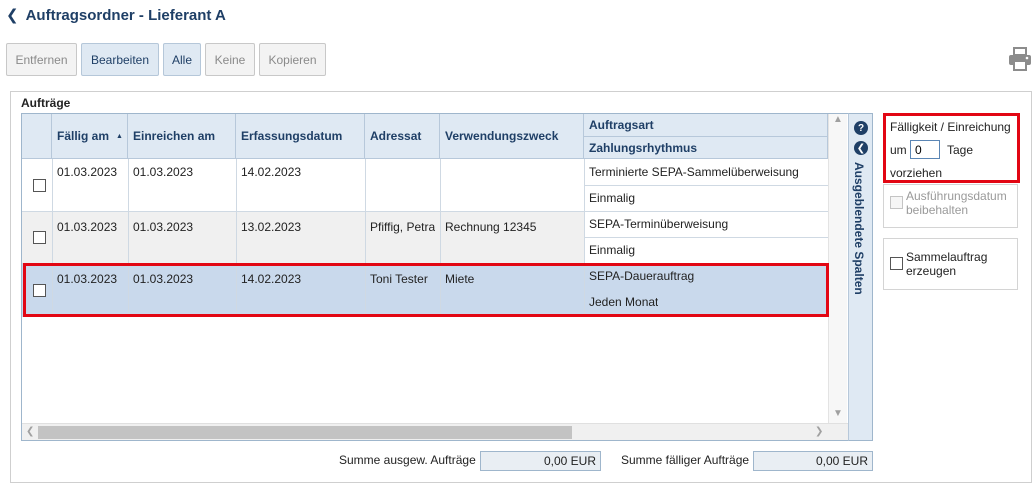 The image size is (1036, 486). What do you see at coordinates (83, 136) in the screenshot?
I see `column-header-due-label: Fällig am` at bounding box center [83, 136].